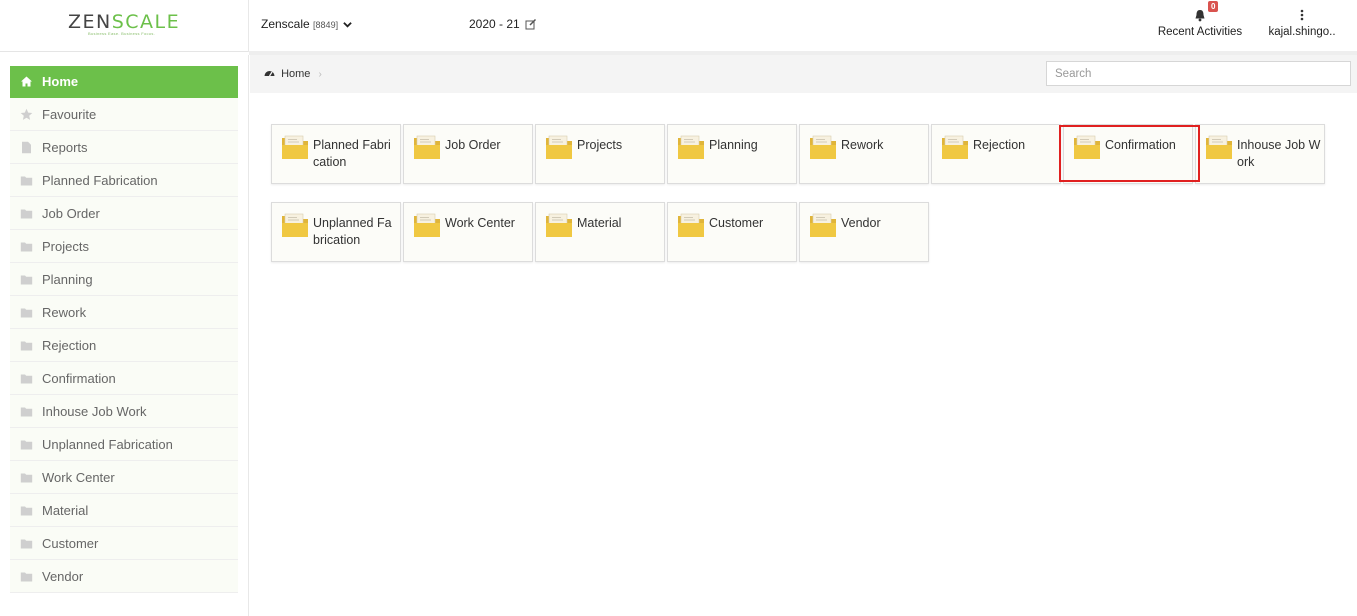 Image resolution: width=1357 pixels, height=616 pixels. I want to click on tile-label: Rejection, so click(999, 145).